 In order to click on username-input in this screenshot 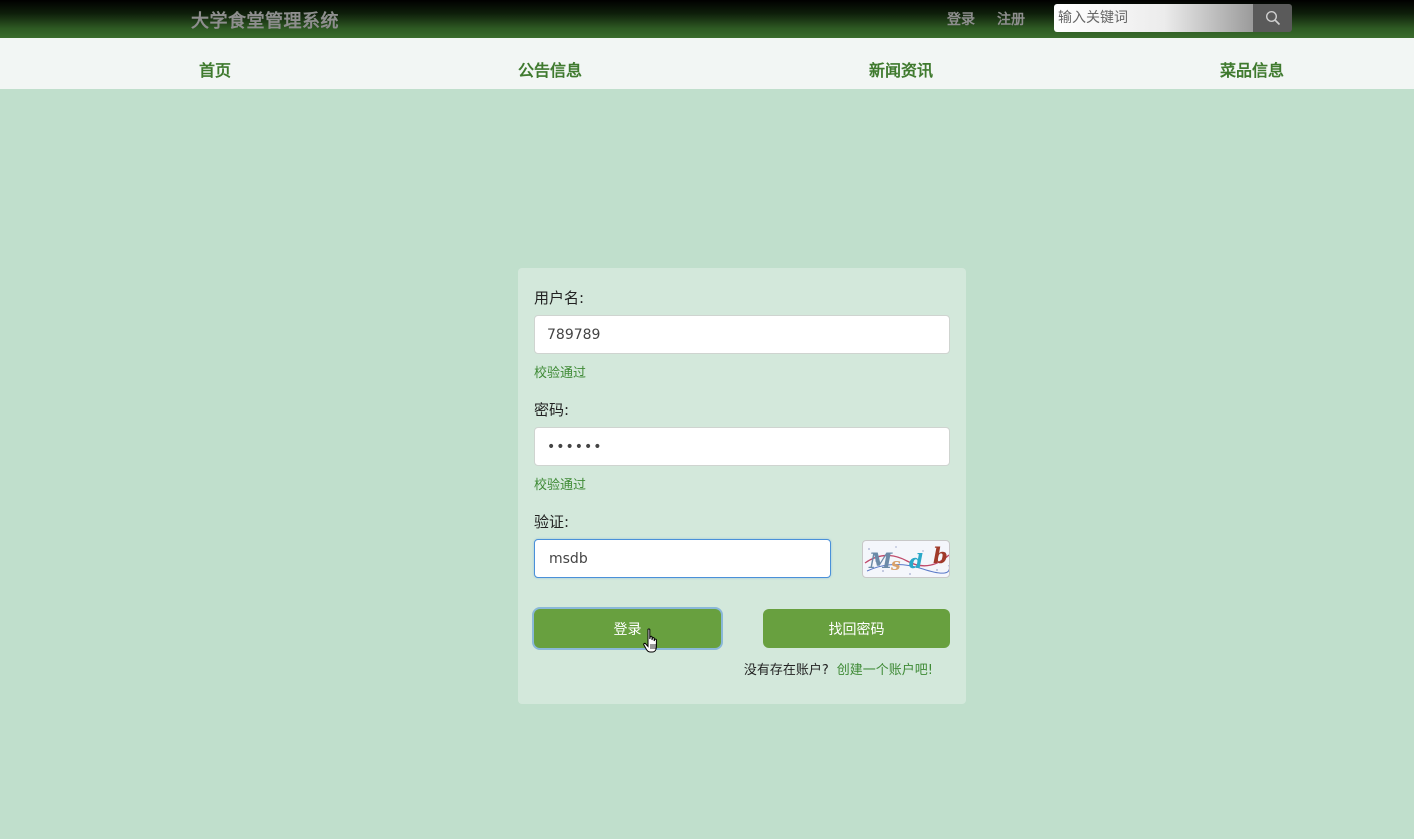, I will do `click(742, 334)`.